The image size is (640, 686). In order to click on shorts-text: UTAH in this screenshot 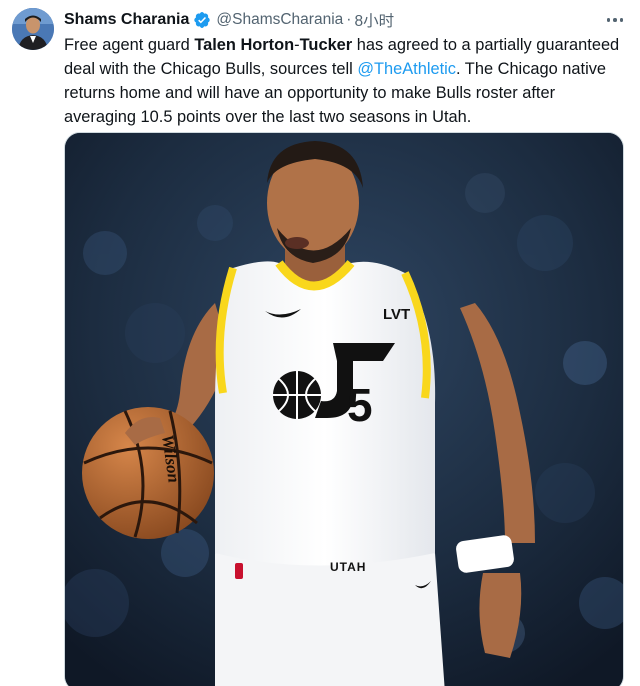, I will do `click(348, 567)`.